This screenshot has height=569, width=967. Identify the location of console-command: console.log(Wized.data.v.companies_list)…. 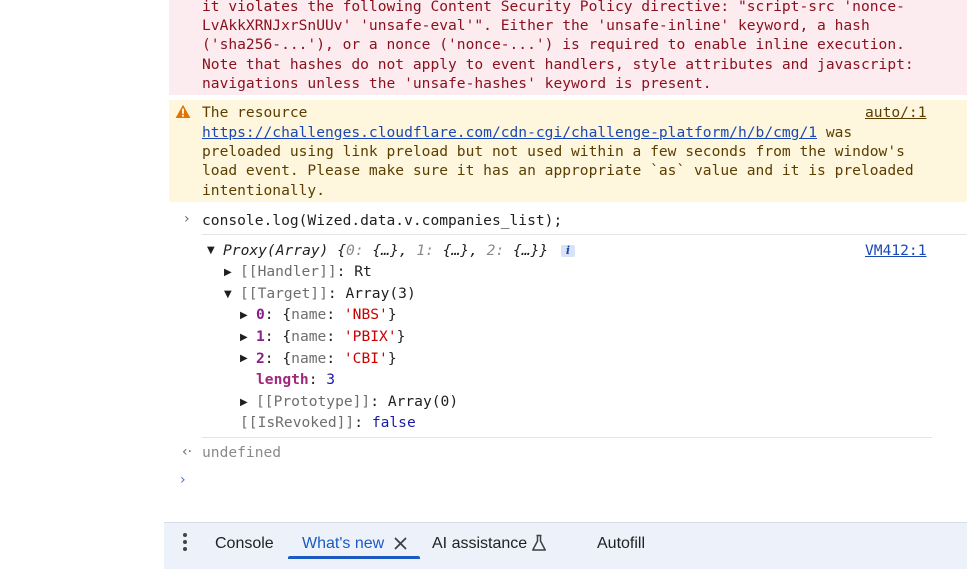
(382, 220).